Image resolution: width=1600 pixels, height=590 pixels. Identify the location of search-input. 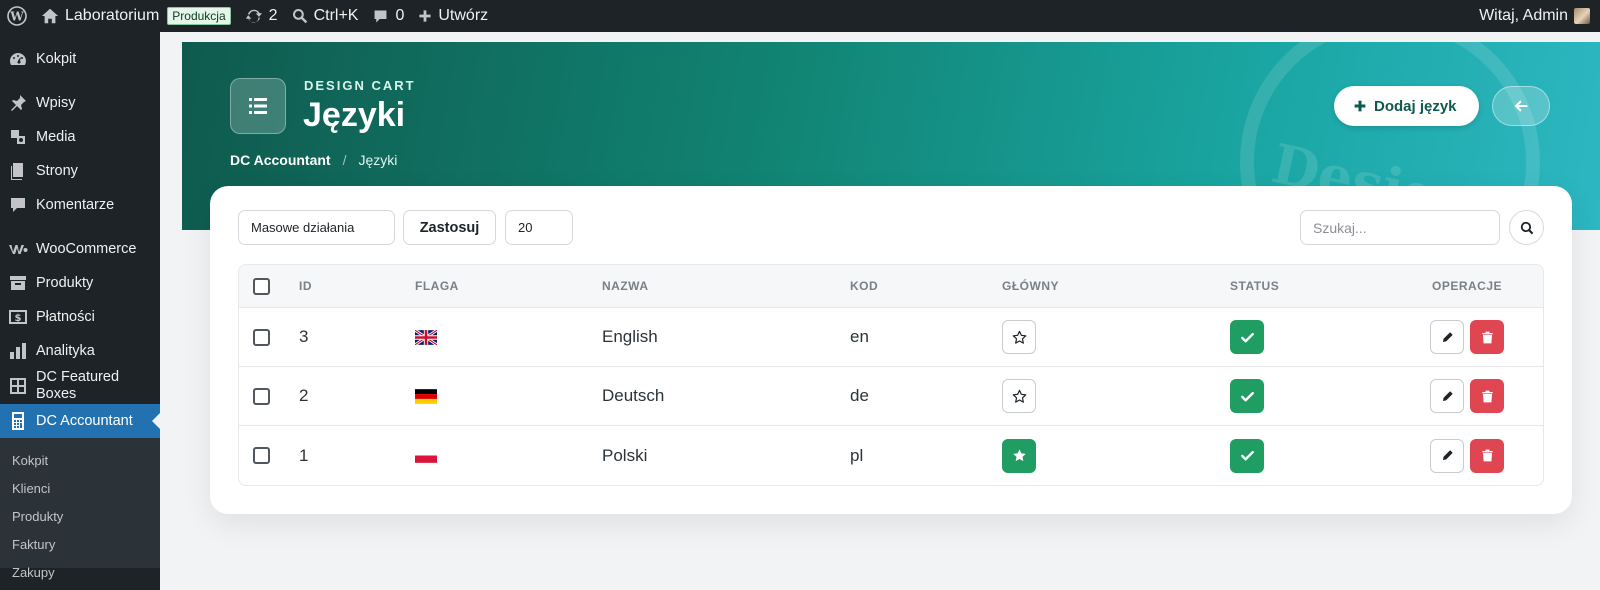
(1400, 227).